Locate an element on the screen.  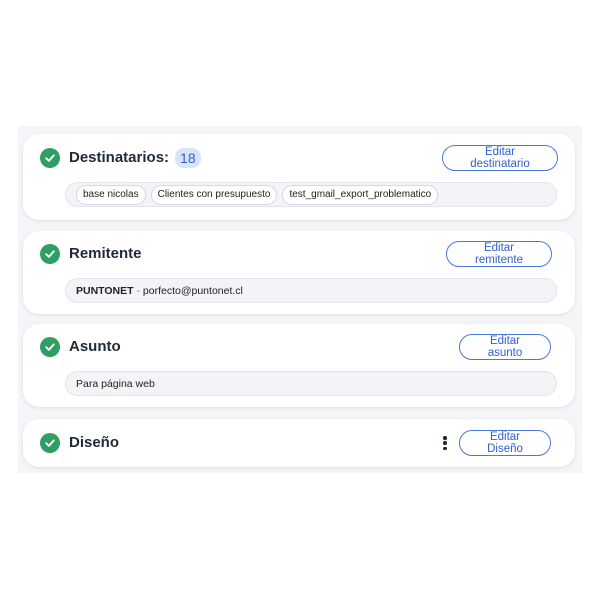
recipient-tag: test_gmail_export_problematico is located at coordinates (360, 194).